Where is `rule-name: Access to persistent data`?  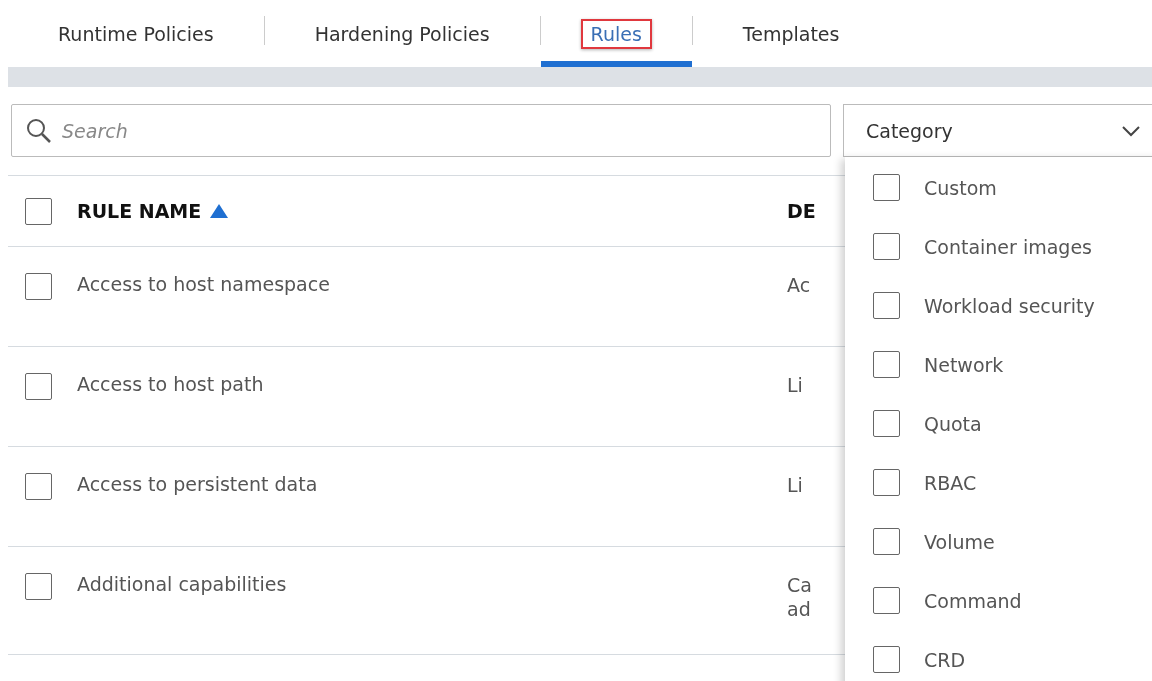 rule-name: Access to persistent data is located at coordinates (197, 484).